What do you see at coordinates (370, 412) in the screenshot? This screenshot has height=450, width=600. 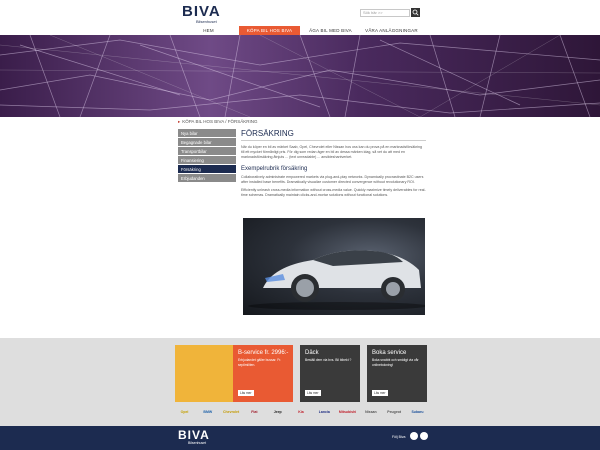 I see `brand-logo-nissan: Nissan` at bounding box center [370, 412].